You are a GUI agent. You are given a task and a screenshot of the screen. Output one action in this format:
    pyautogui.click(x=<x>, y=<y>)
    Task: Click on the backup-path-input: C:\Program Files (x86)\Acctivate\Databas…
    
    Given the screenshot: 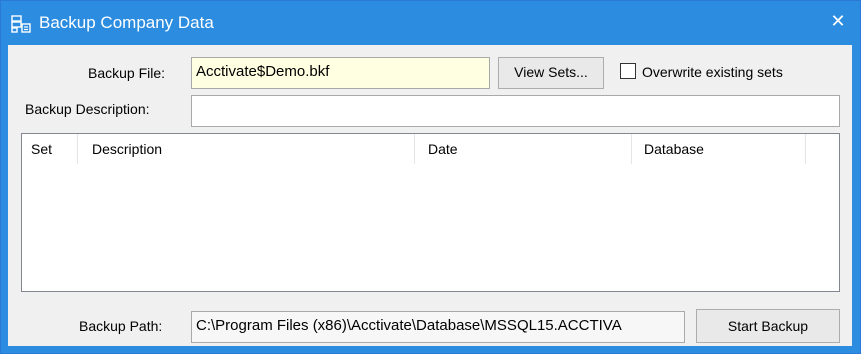 What is the action you would take?
    pyautogui.click(x=438, y=327)
    